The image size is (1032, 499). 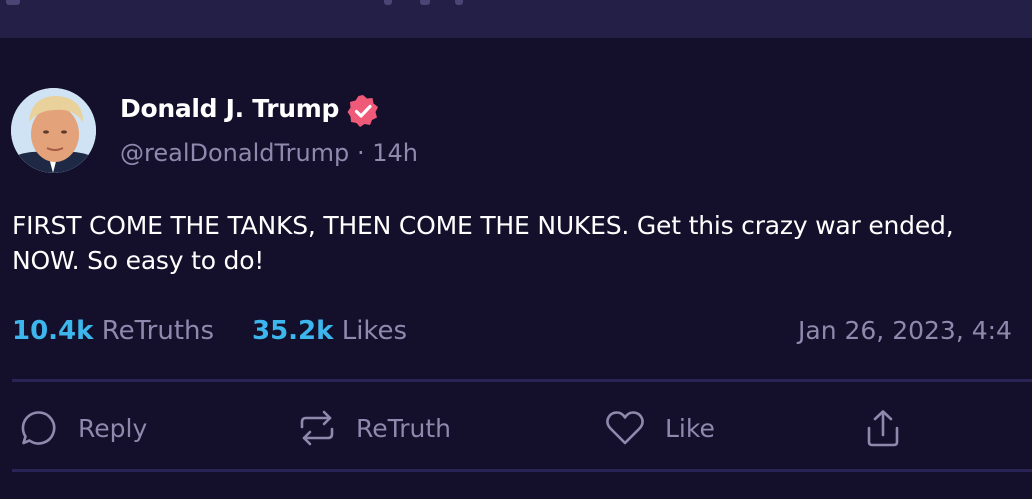 I want to click on post-age: 14h, so click(x=395, y=153).